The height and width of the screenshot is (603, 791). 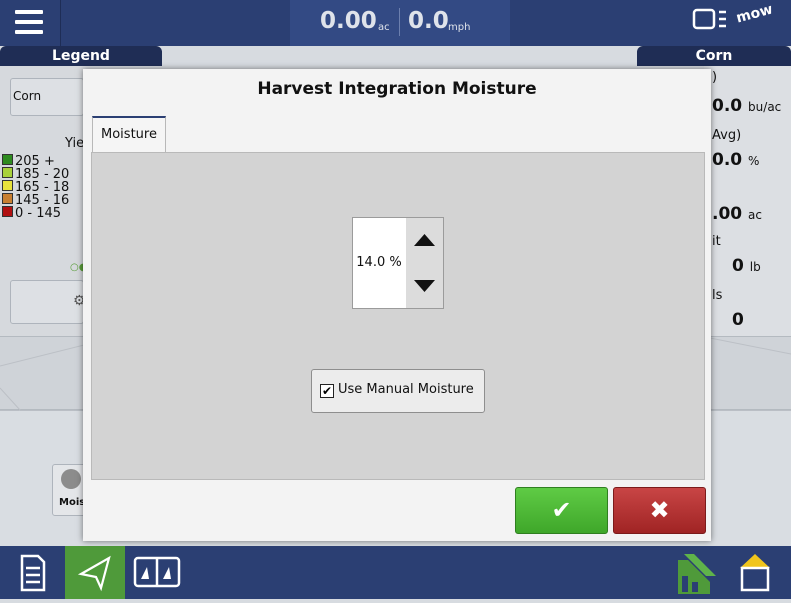 I want to click on settings-button: ⚙, so click(x=48, y=302).